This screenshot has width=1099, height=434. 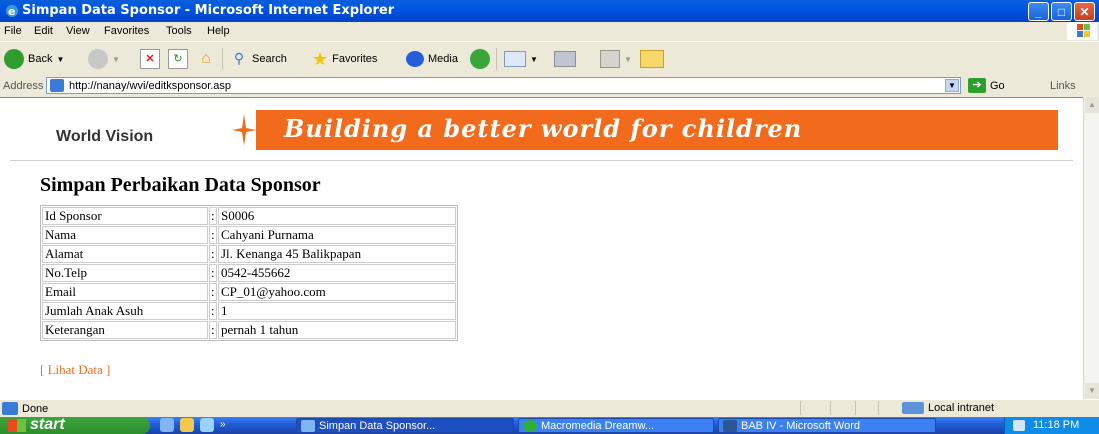 What do you see at coordinates (1056, 425) in the screenshot?
I see `clock: 11:18 PM` at bounding box center [1056, 425].